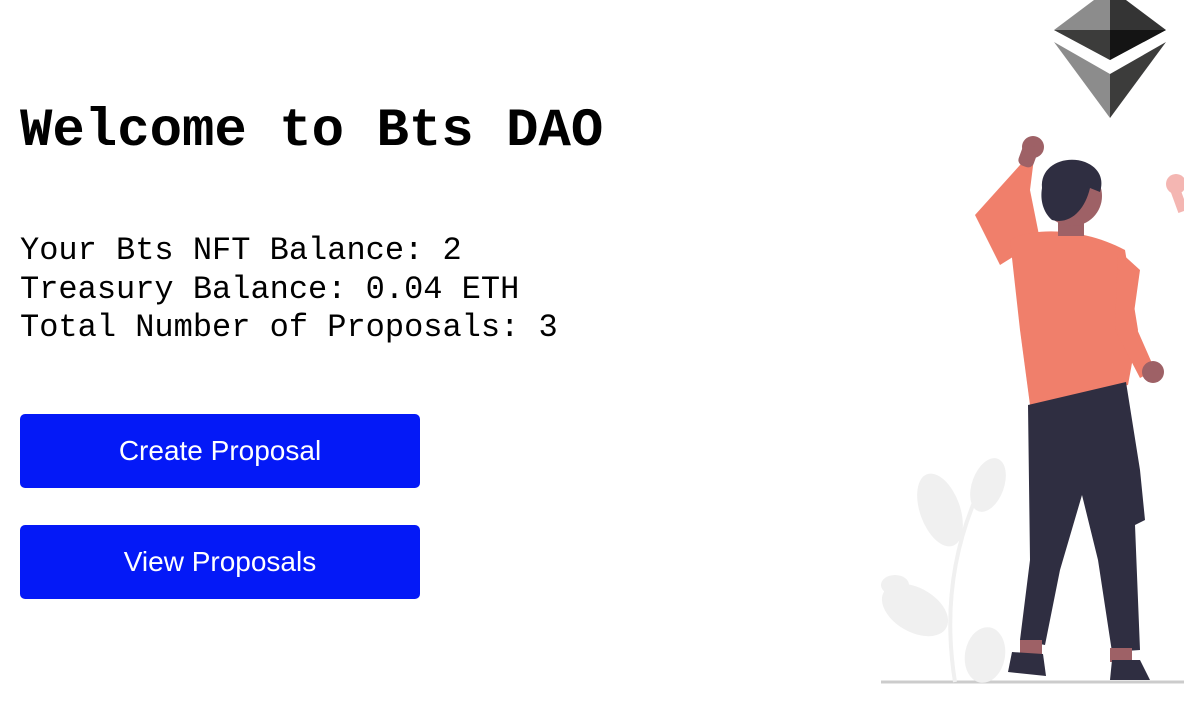 This screenshot has height=710, width=1184. Describe the element at coordinates (312, 131) in the screenshot. I see `page-title: Welcome to Bts DAO` at that location.